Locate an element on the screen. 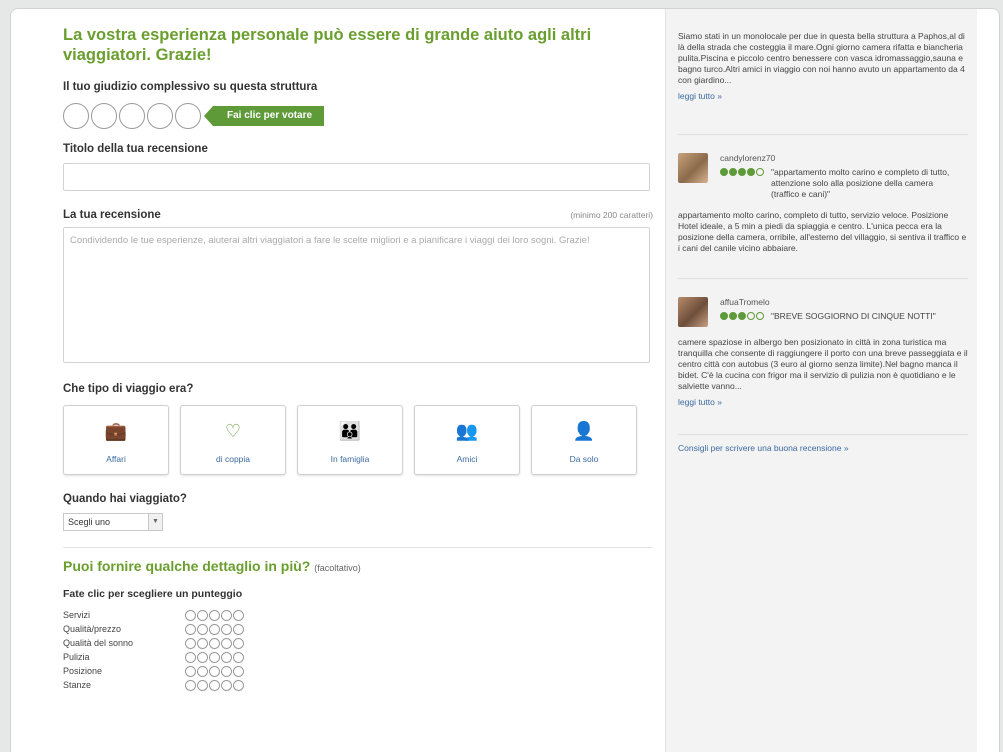 Image resolution: width=1003 pixels, height=752 pixels. title-label: Titolo della tua recensione is located at coordinates (135, 149).